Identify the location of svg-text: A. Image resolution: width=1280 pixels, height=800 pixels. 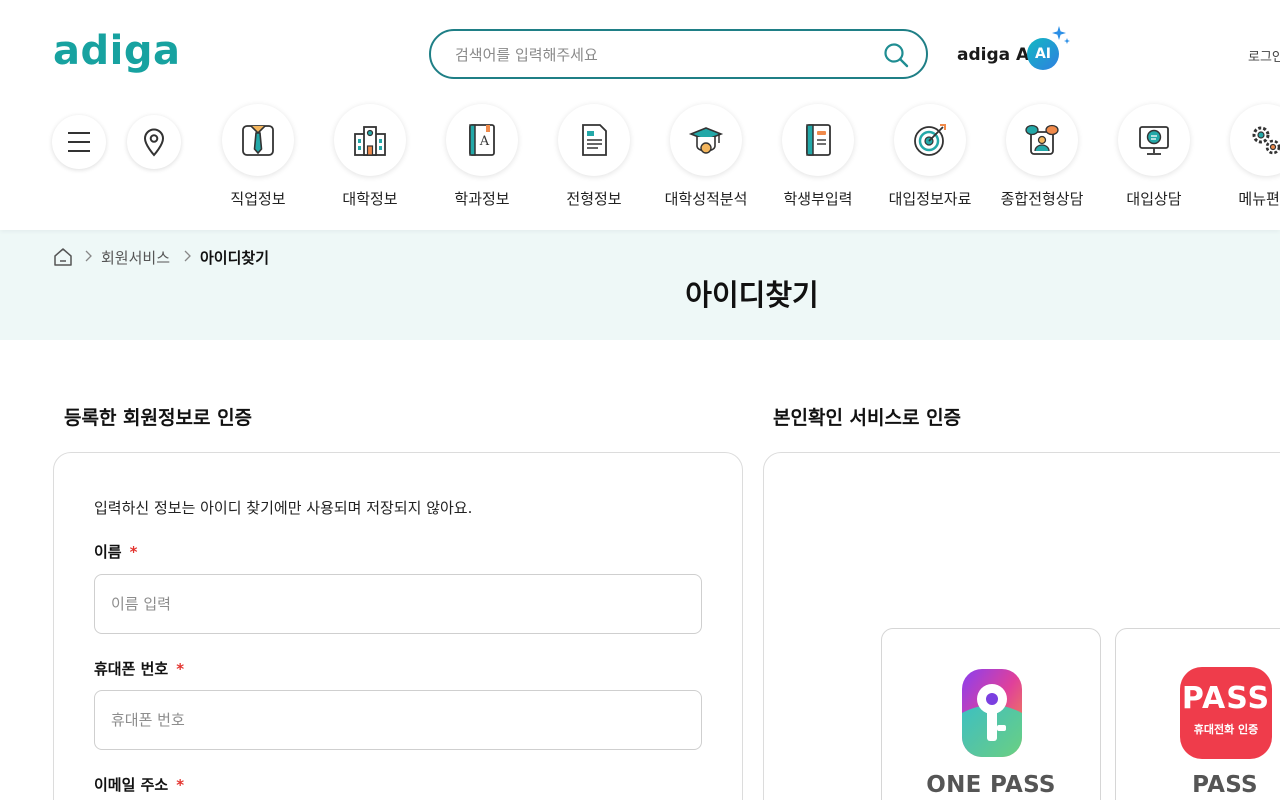
(484, 141).